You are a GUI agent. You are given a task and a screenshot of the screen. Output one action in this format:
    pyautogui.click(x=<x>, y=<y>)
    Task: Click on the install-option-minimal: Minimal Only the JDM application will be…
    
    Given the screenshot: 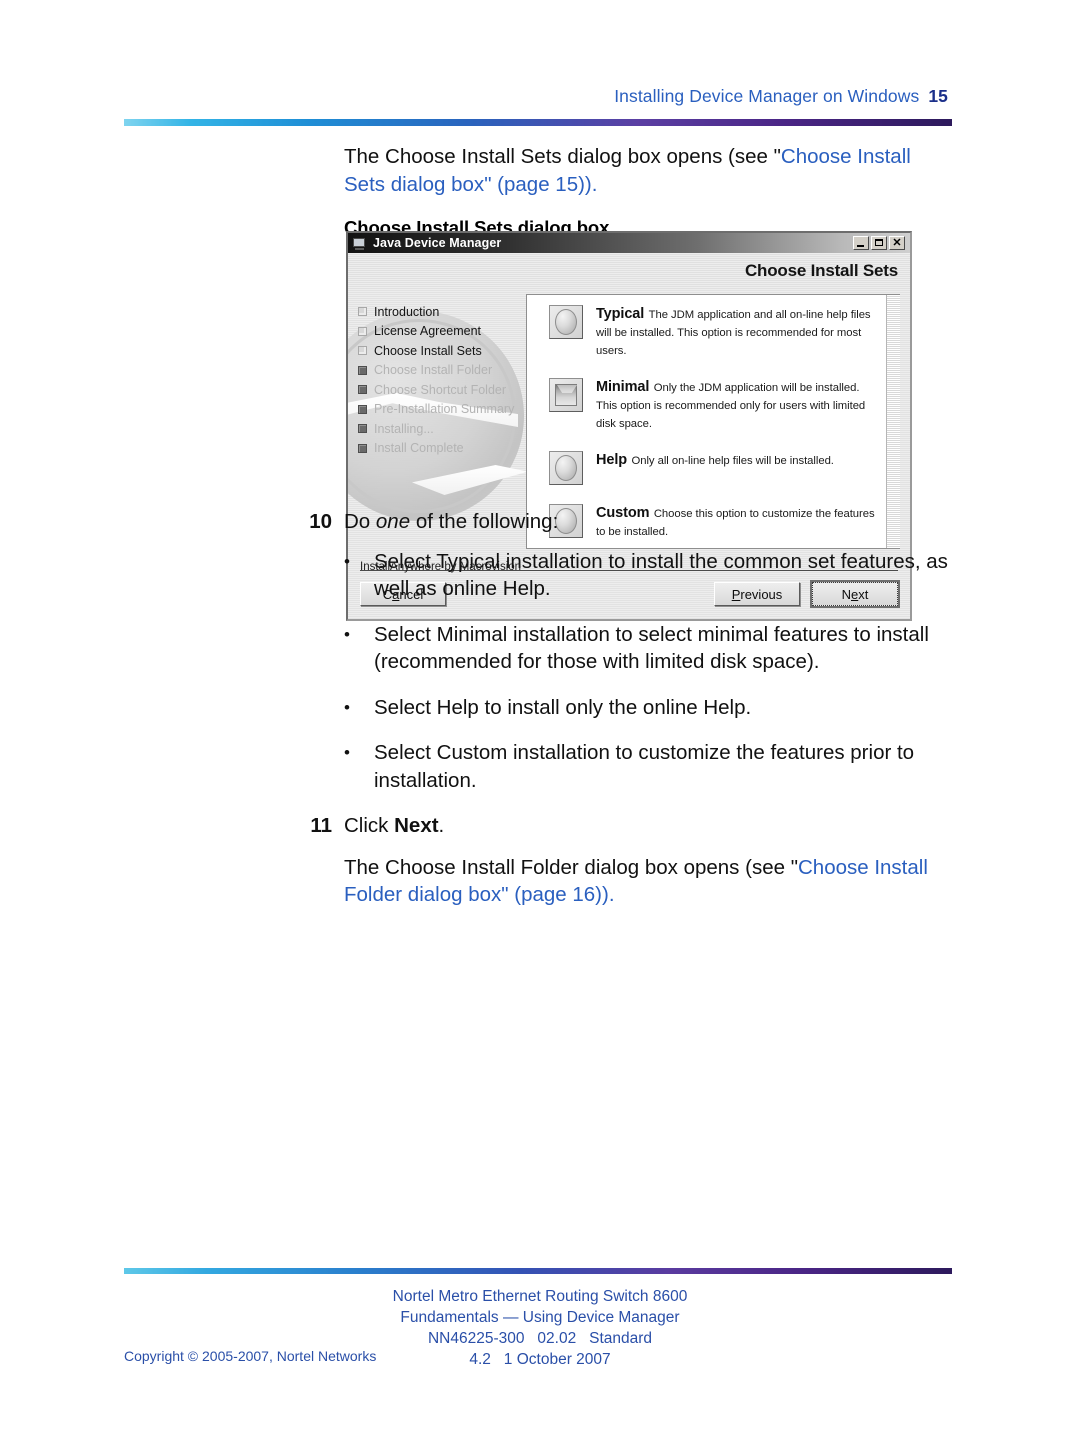 What is the action you would take?
    pyautogui.click(x=714, y=405)
    